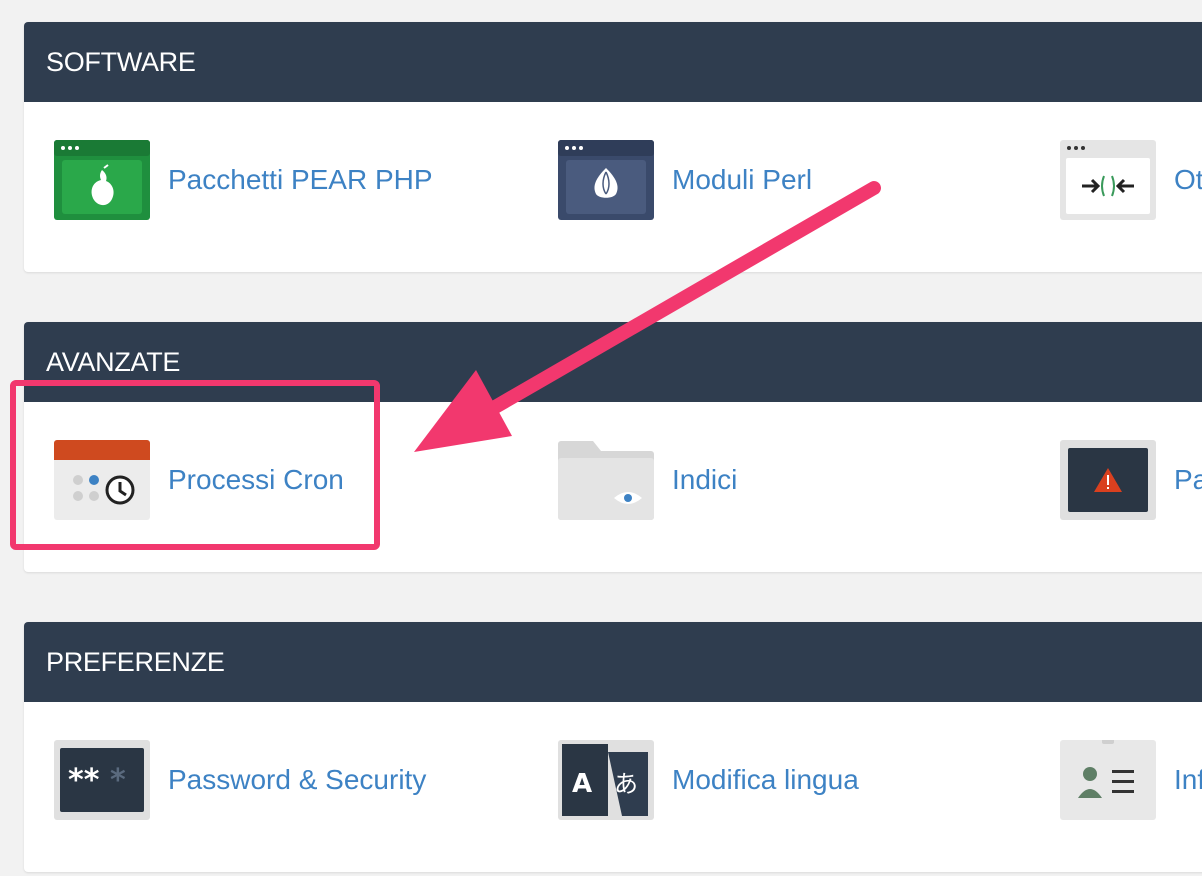 The height and width of the screenshot is (876, 1202). I want to click on item-change-language: A あ Modifica lingua, so click(708, 780).